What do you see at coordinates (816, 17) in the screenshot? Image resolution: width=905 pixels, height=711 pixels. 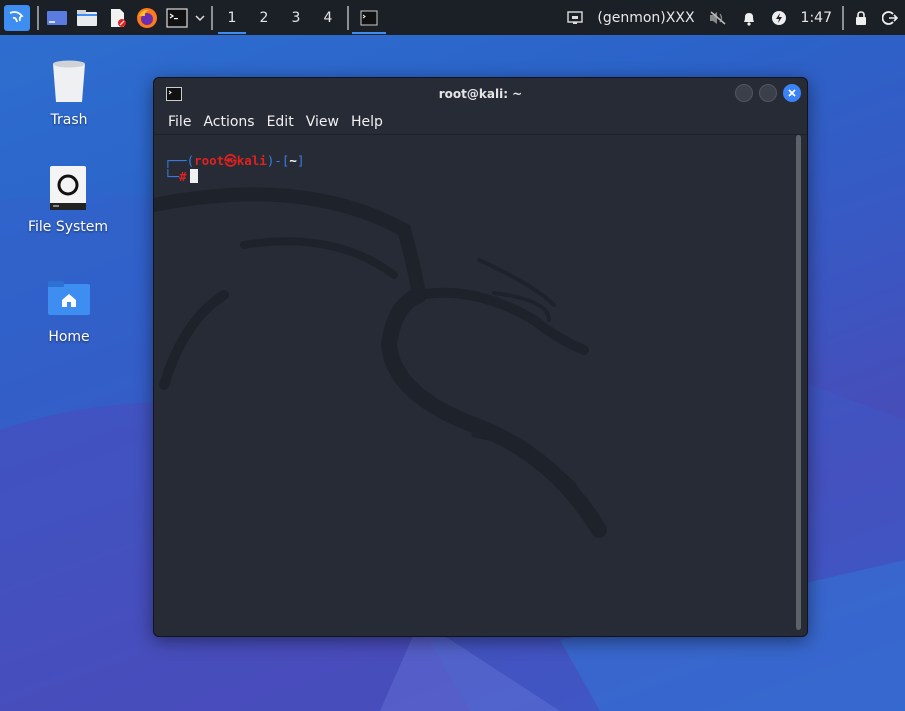 I see `clock: 1:47` at bounding box center [816, 17].